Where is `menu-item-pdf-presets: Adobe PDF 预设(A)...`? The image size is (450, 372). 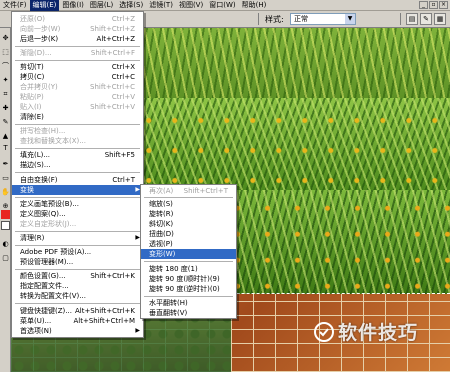
menu-item-pdf-presets: Adobe PDF 预设(A)... is located at coordinates (77, 252).